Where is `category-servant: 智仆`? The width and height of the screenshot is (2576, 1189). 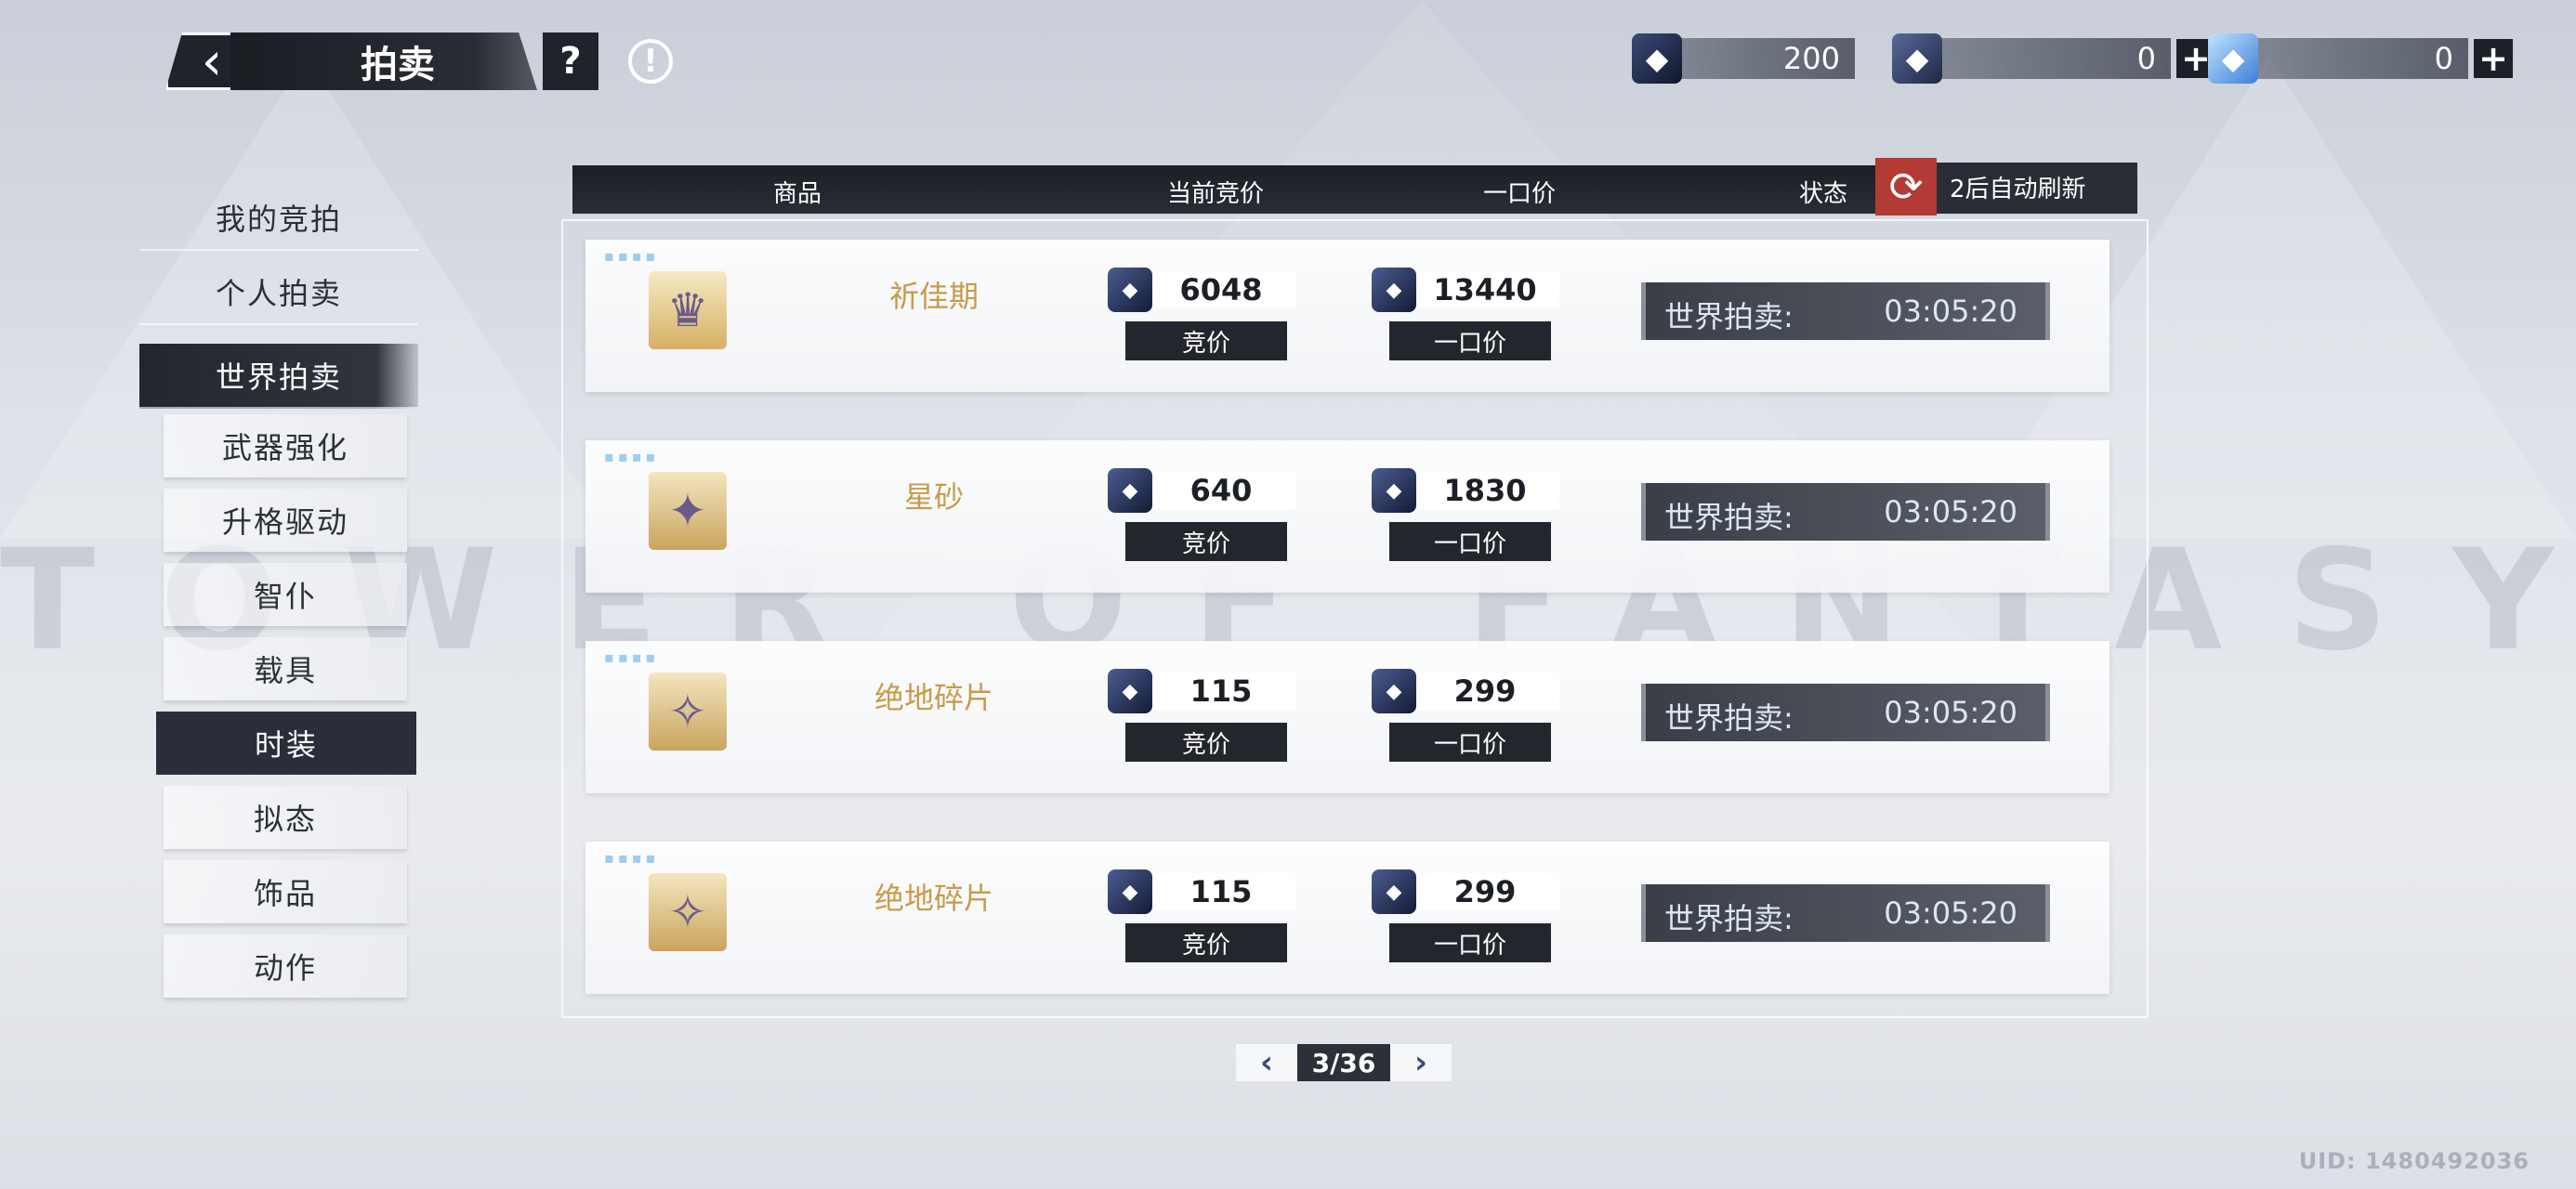 category-servant: 智仆 is located at coordinates (285, 594).